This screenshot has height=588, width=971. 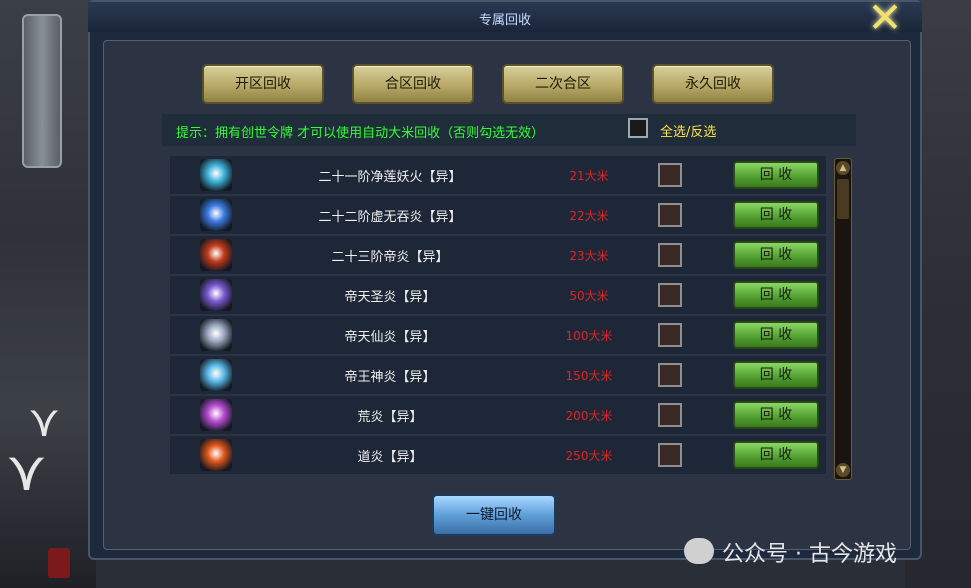 I want to click on item-price: 23大米, so click(x=589, y=256).